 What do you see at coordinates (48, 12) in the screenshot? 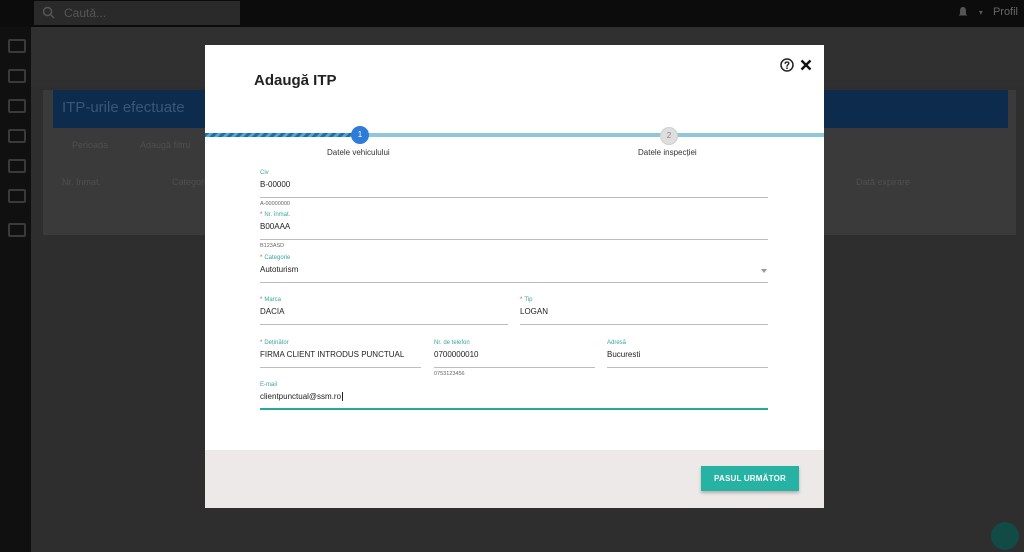
I see `search-icon` at bounding box center [48, 12].